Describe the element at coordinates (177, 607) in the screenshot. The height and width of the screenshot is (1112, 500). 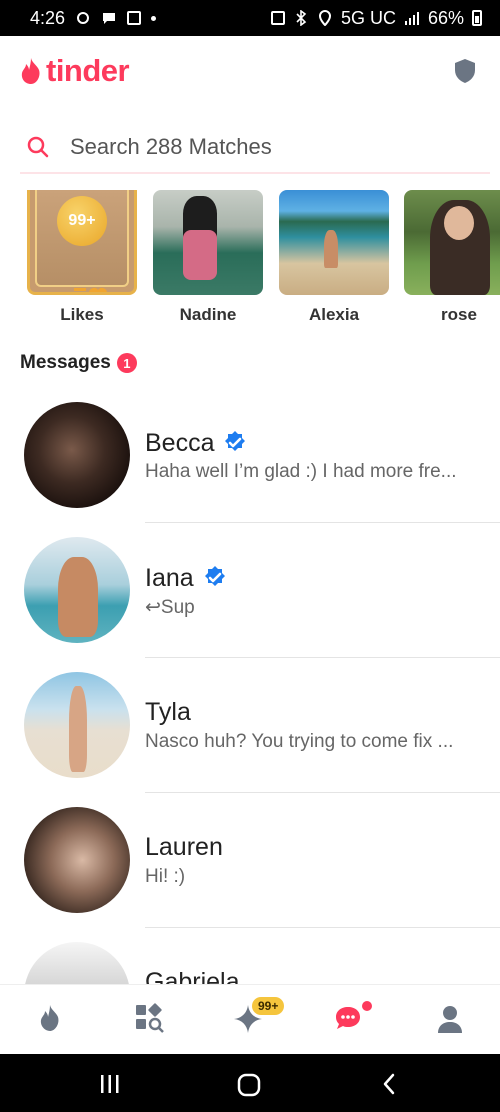
I see `message-preview: Sup` at that location.